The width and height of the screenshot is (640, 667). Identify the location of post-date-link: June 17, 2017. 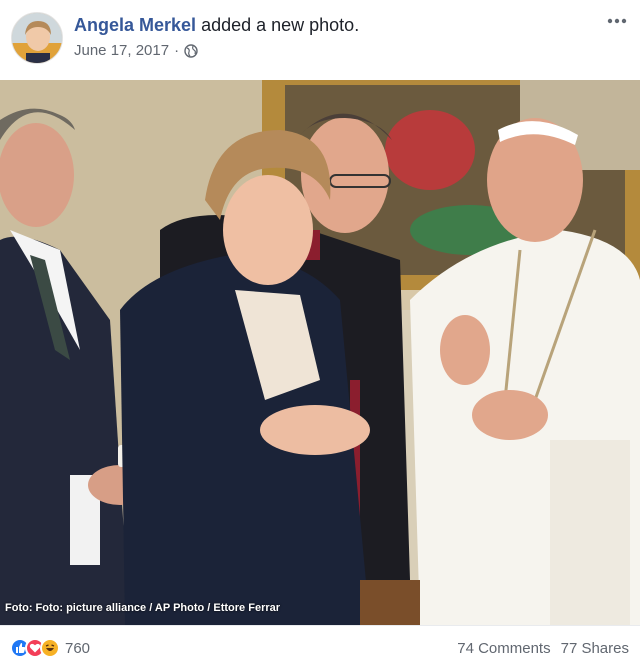
(121, 50).